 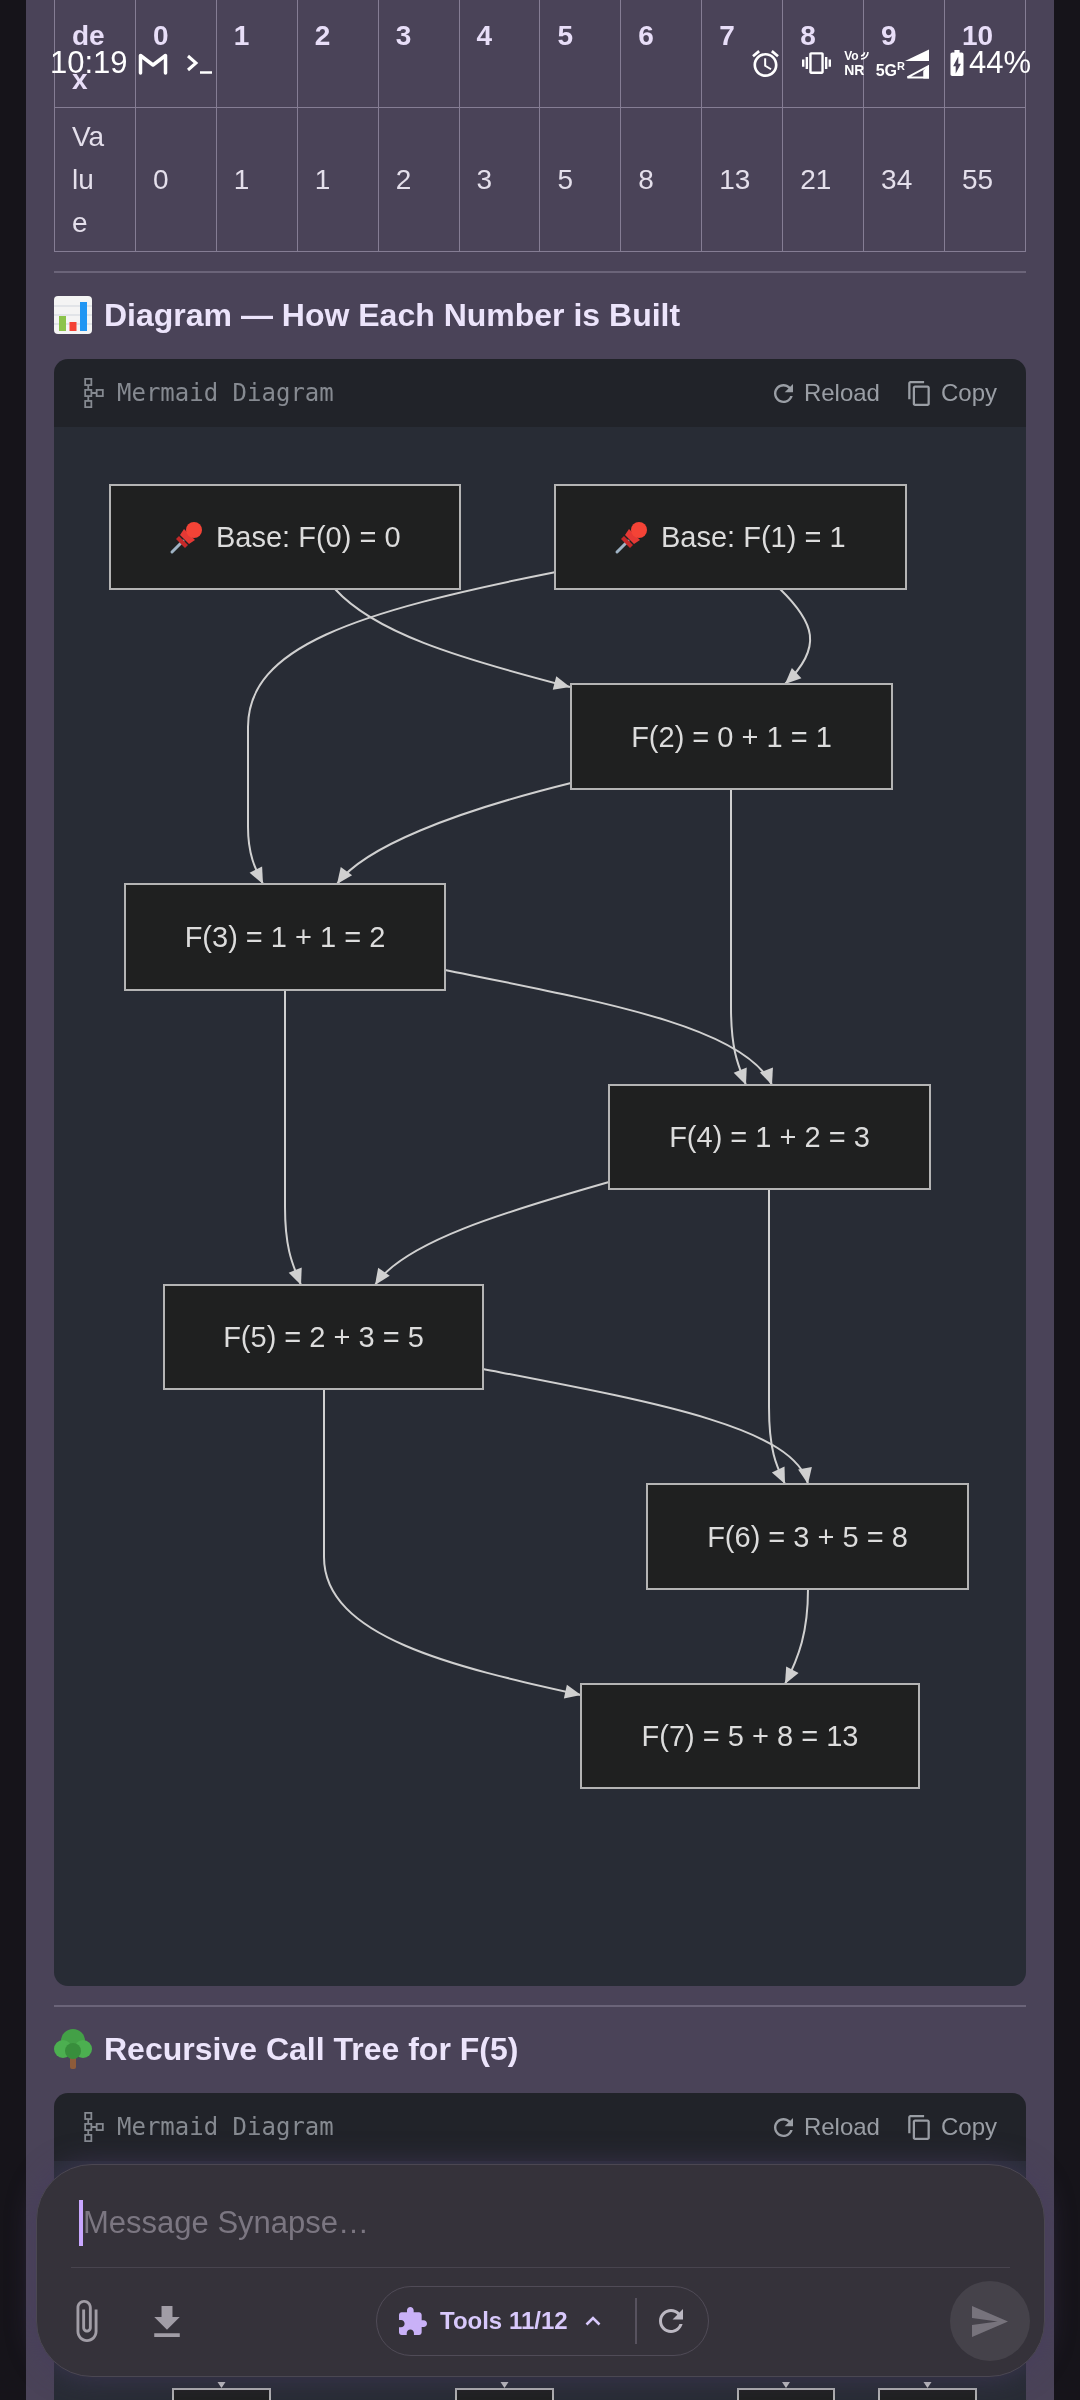 I want to click on node-label: Base: F(1) = 1, so click(x=753, y=537).